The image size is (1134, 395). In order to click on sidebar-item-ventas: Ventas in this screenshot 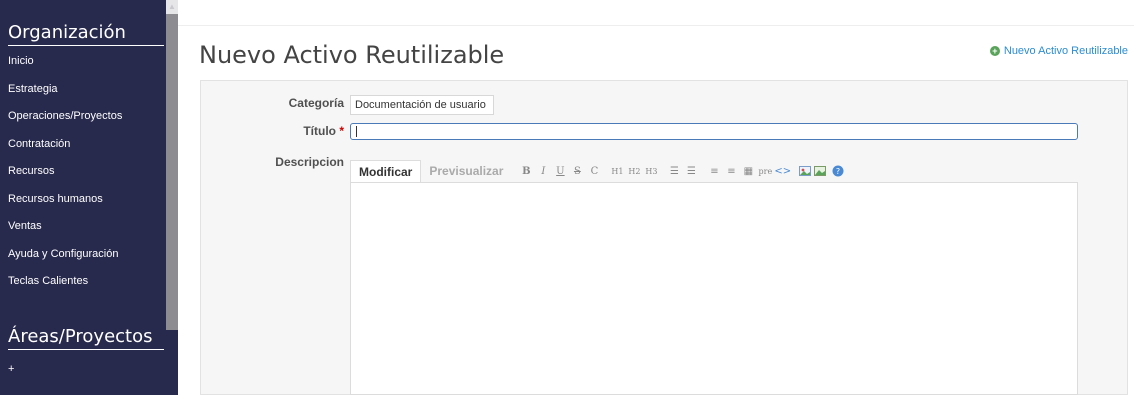, I will do `click(93, 227)`.